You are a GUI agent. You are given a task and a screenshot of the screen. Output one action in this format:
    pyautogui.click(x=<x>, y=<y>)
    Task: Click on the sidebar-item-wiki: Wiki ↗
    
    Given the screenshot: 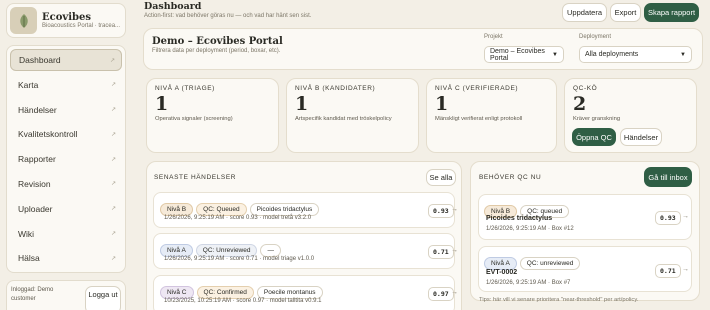 What is the action you would take?
    pyautogui.click(x=66, y=234)
    